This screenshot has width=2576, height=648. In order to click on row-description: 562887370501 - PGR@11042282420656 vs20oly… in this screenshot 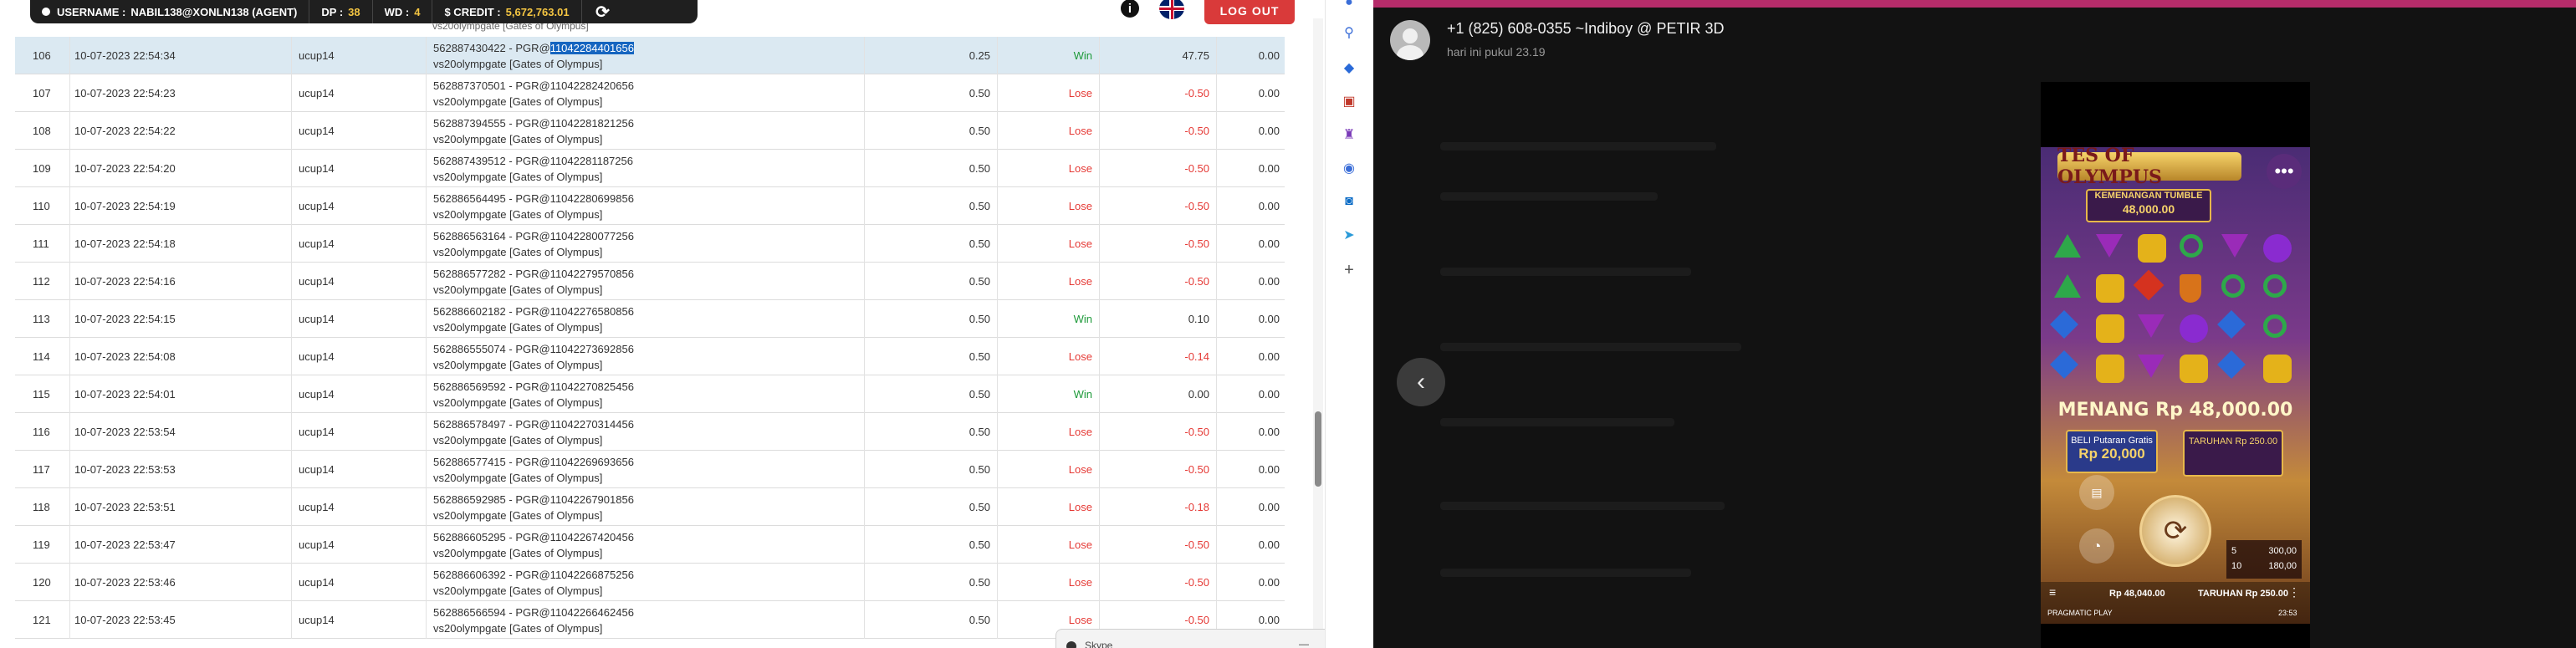, I will do `click(645, 93)`.